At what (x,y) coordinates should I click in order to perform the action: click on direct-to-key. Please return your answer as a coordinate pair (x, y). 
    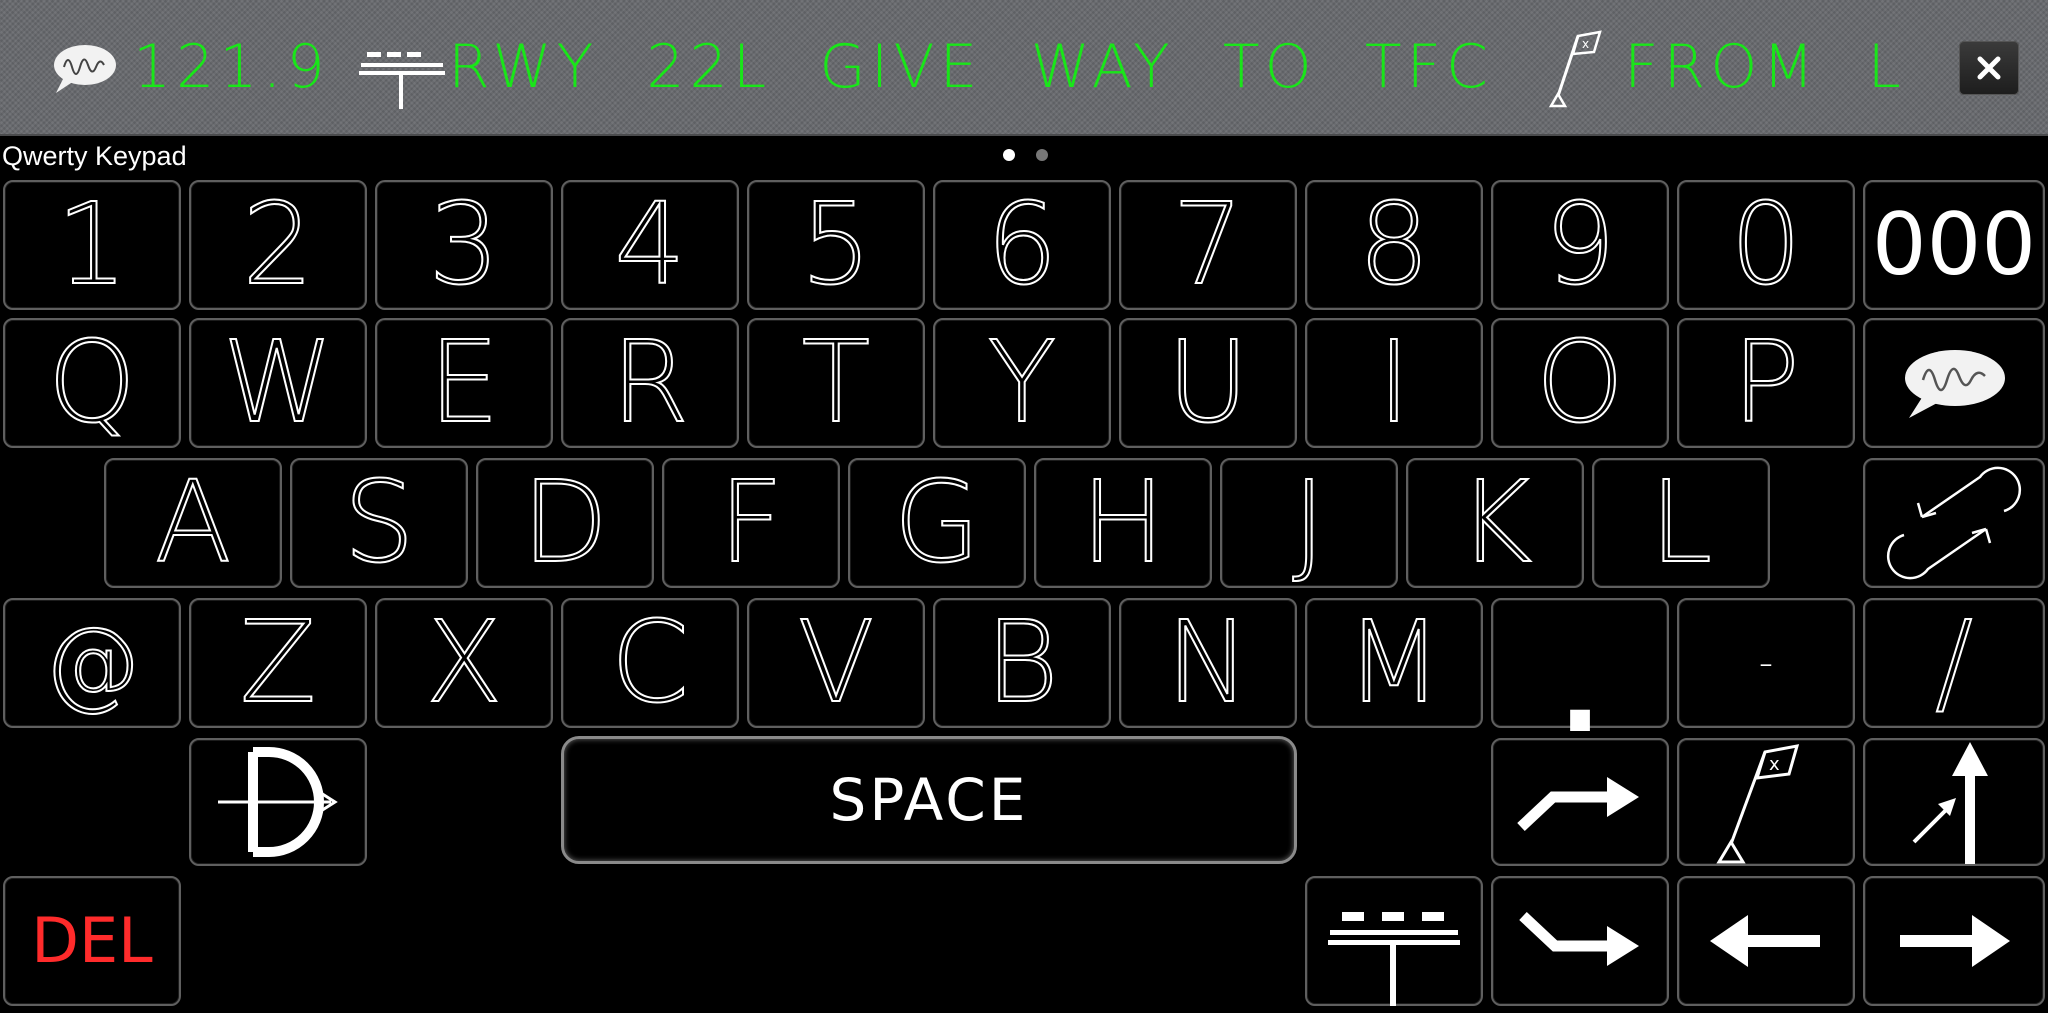
    Looking at the image, I should click on (278, 802).